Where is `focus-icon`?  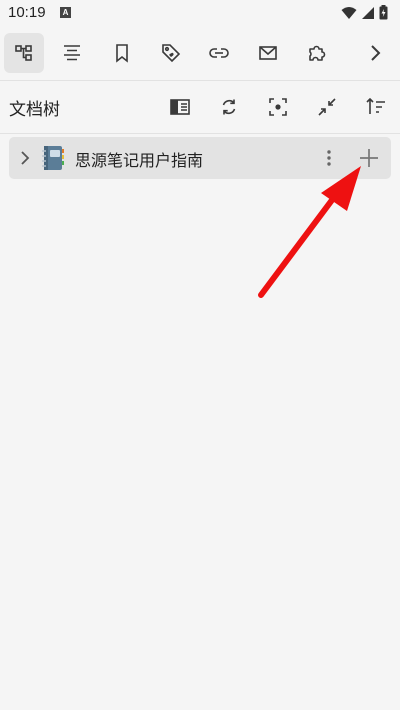 focus-icon is located at coordinates (278, 107).